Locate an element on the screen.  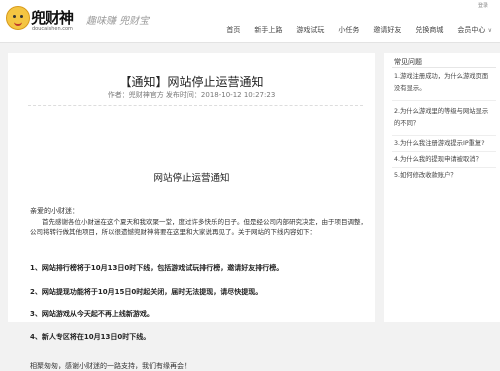
site-logo: 兜财神 doucaishen.com 趣味赚 兜财宝 is located at coordinates (81, 19).